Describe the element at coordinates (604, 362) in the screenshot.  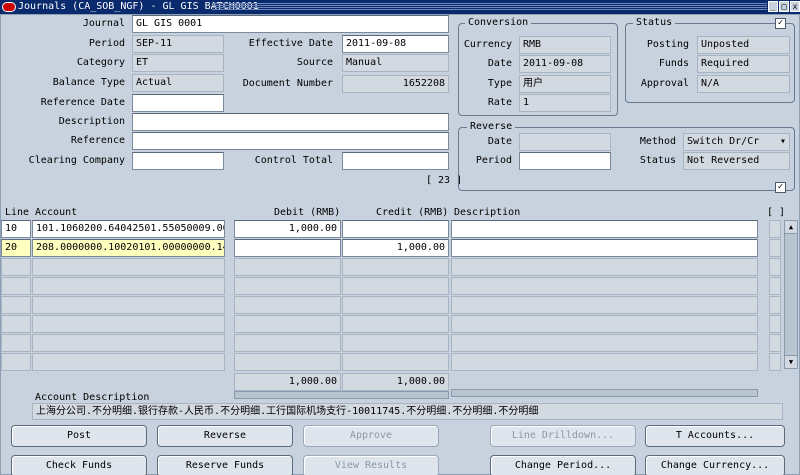
I see `empty-row-8-description` at that location.